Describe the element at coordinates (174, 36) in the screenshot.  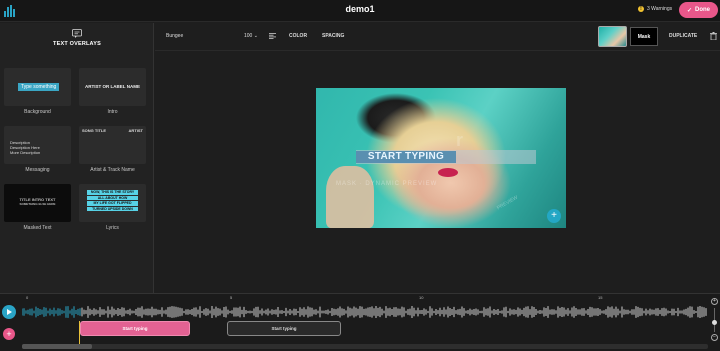
I see `font-dropdown: Bungee` at that location.